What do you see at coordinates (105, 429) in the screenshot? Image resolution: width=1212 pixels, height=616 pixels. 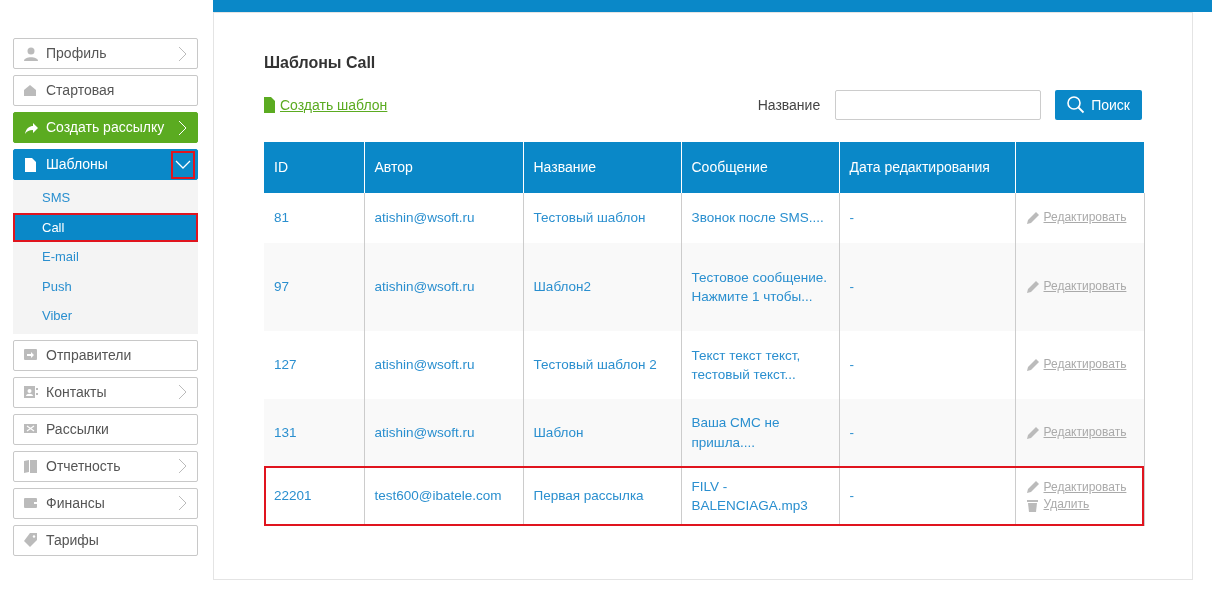 I see `sidebar-item: Рассылки` at bounding box center [105, 429].